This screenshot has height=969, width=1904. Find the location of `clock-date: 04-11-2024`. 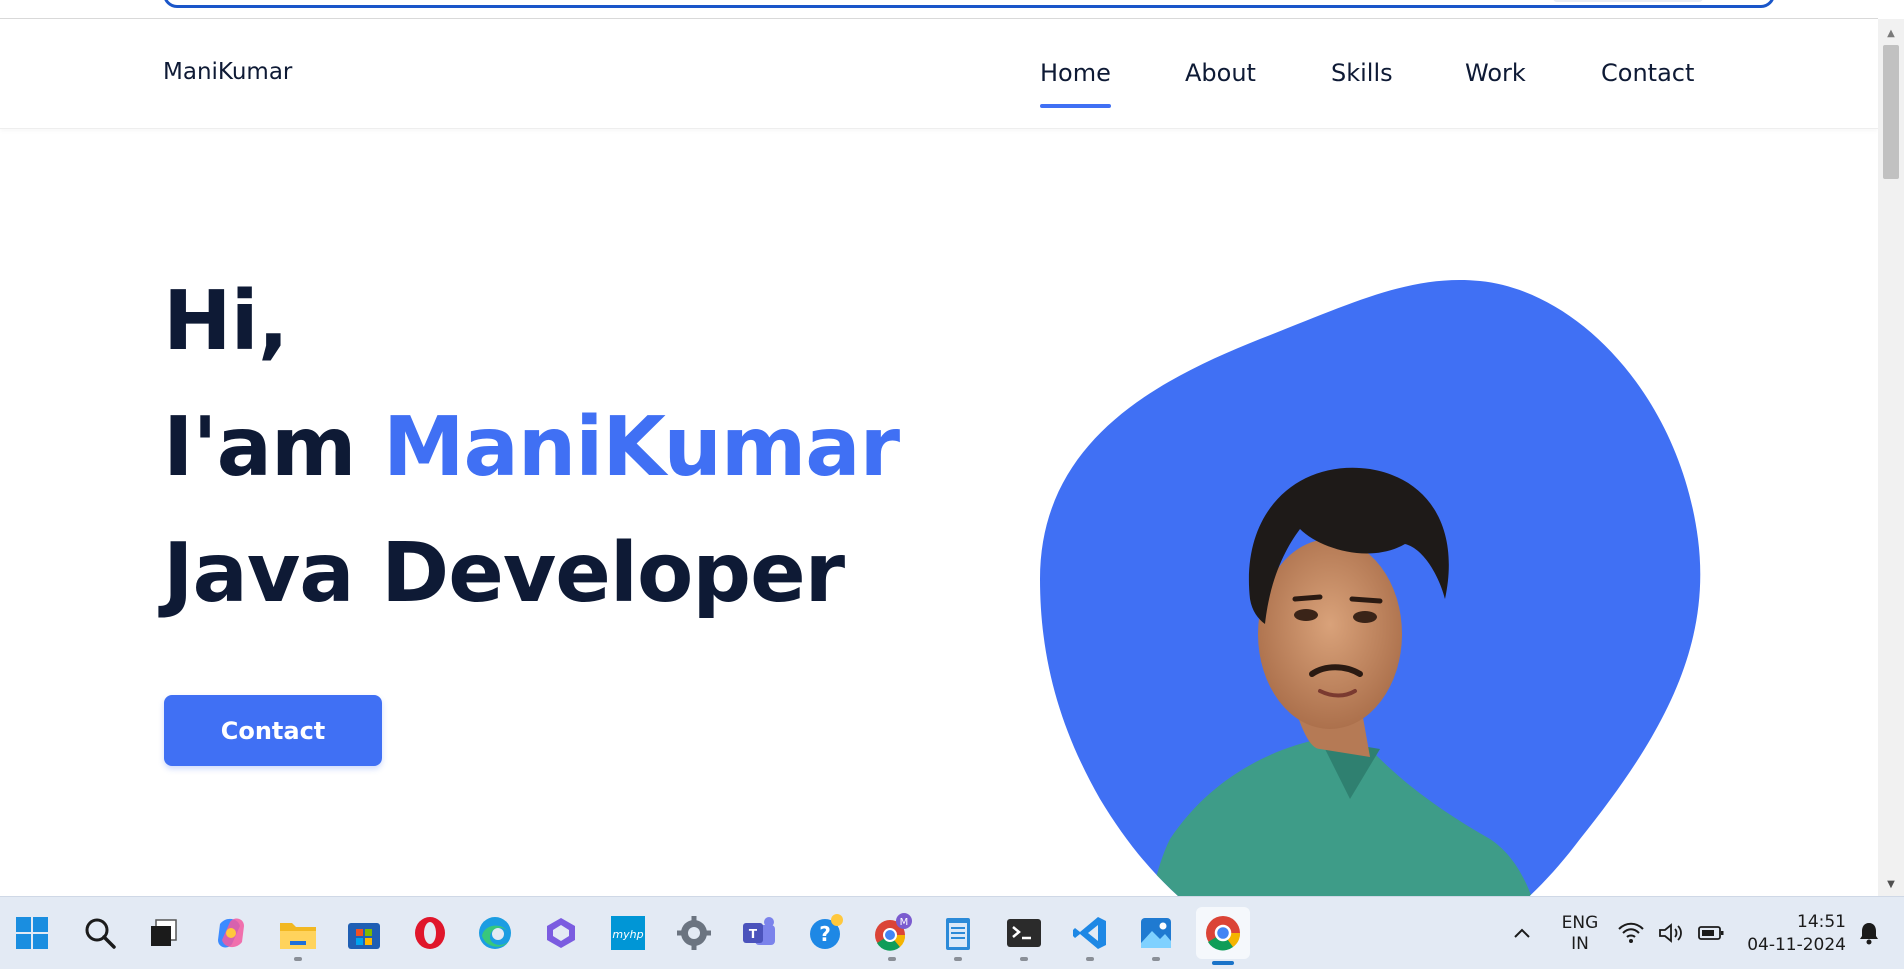

clock-date: 04-11-2024 is located at coordinates (1796, 945).